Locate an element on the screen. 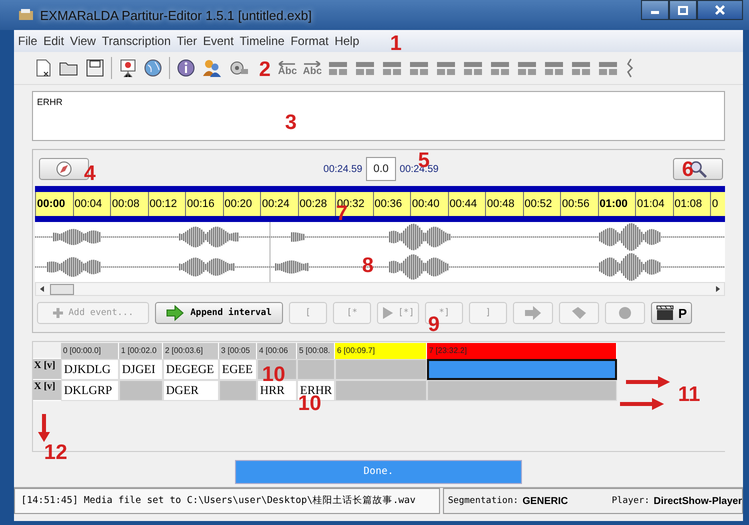  move-text-right-button: Abc is located at coordinates (312, 68).